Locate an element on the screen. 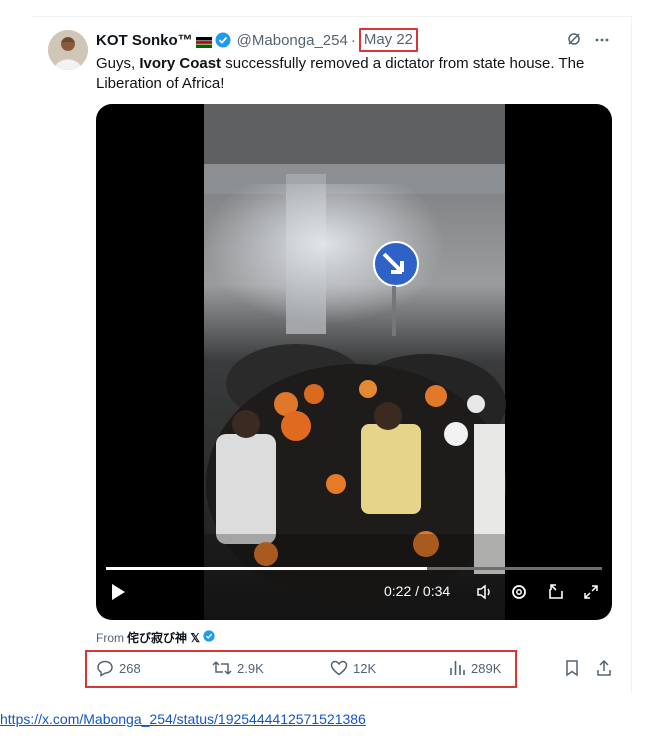 This screenshot has height=746, width=668. reply-icon is located at coordinates (105, 668).